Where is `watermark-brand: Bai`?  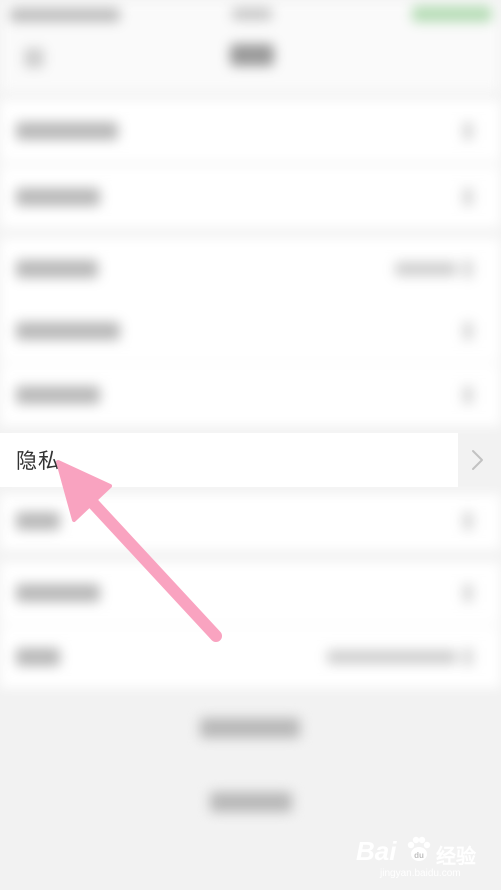 watermark-brand: Bai is located at coordinates (376, 851).